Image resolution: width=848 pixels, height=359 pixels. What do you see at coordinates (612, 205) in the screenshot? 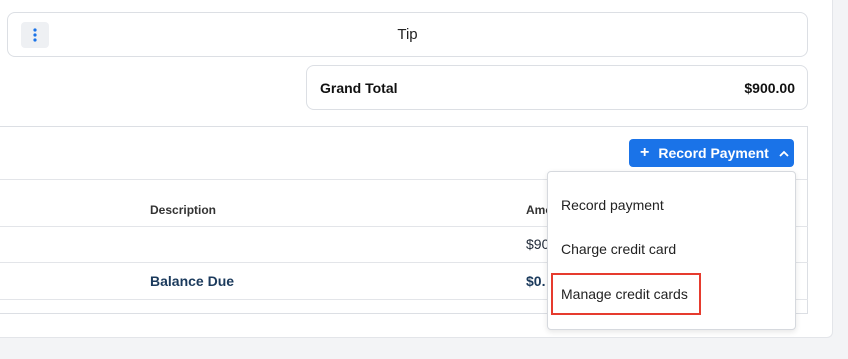
I see `menu-item-record-payment: Record payment` at bounding box center [612, 205].